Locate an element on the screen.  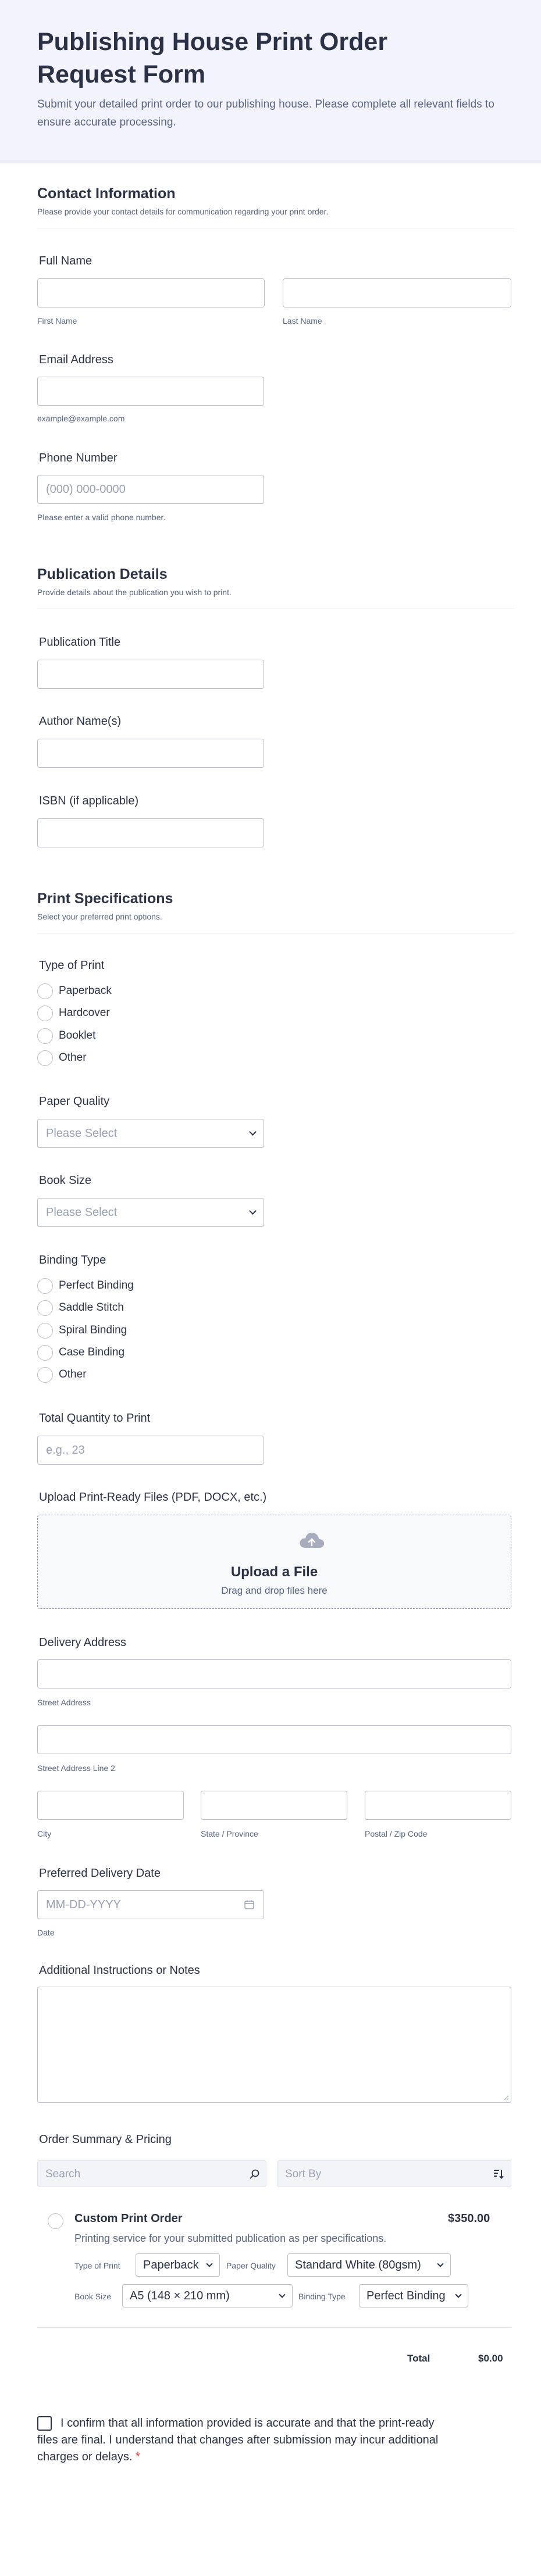
option-type-label: Type of Print is located at coordinates (97, 2265).